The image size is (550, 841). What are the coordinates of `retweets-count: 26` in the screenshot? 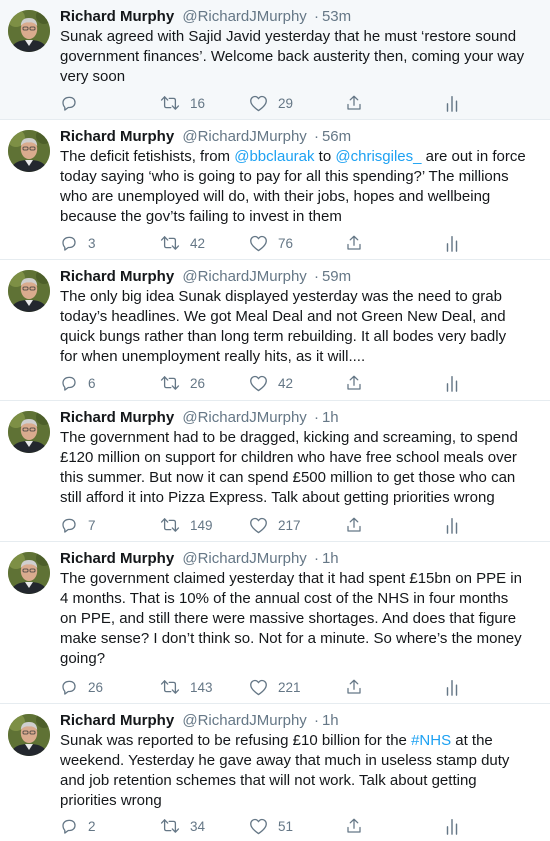 It's located at (198, 383).